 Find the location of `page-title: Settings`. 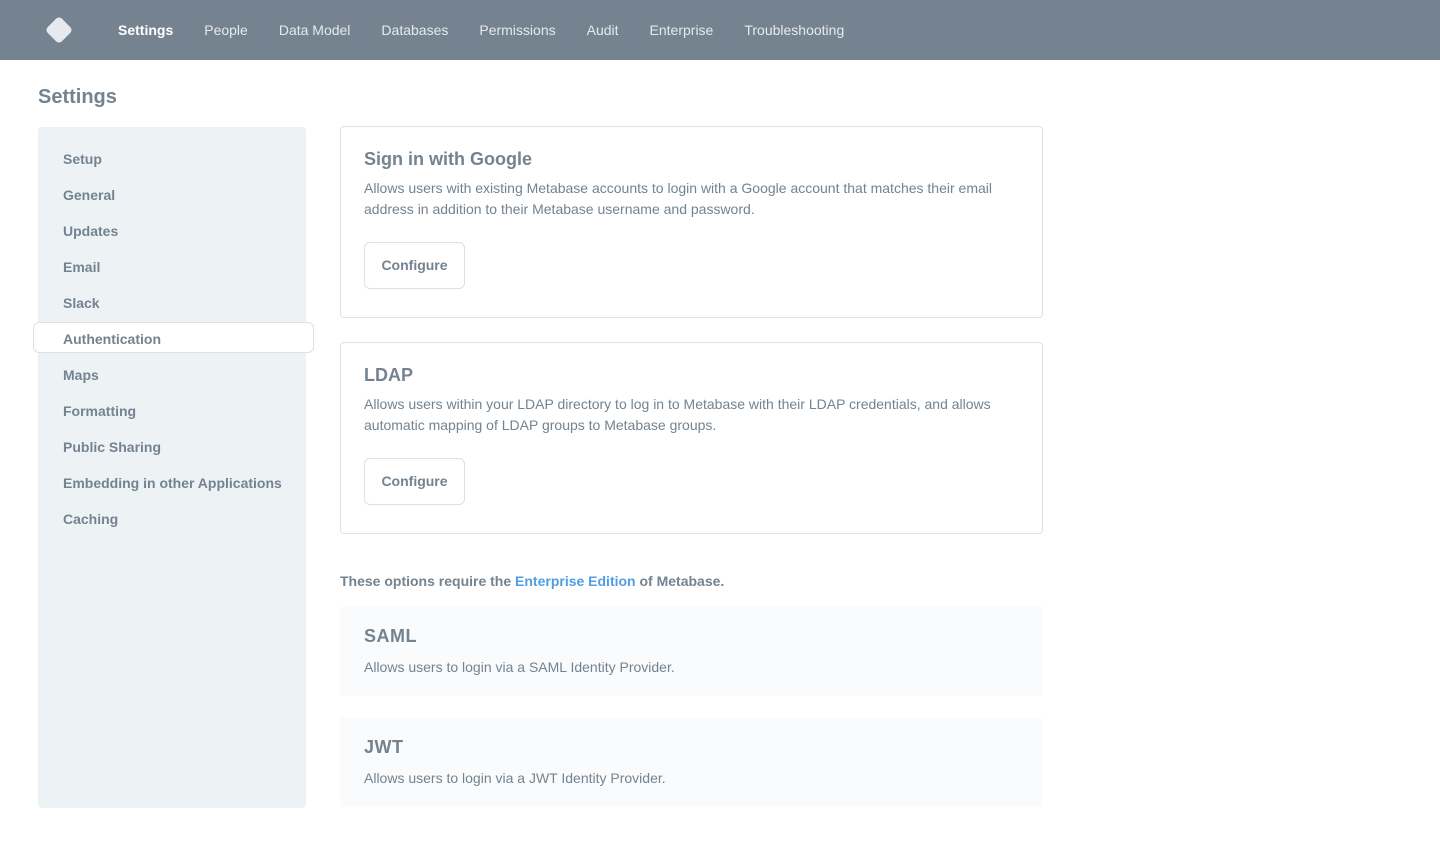

page-title: Settings is located at coordinates (77, 97).